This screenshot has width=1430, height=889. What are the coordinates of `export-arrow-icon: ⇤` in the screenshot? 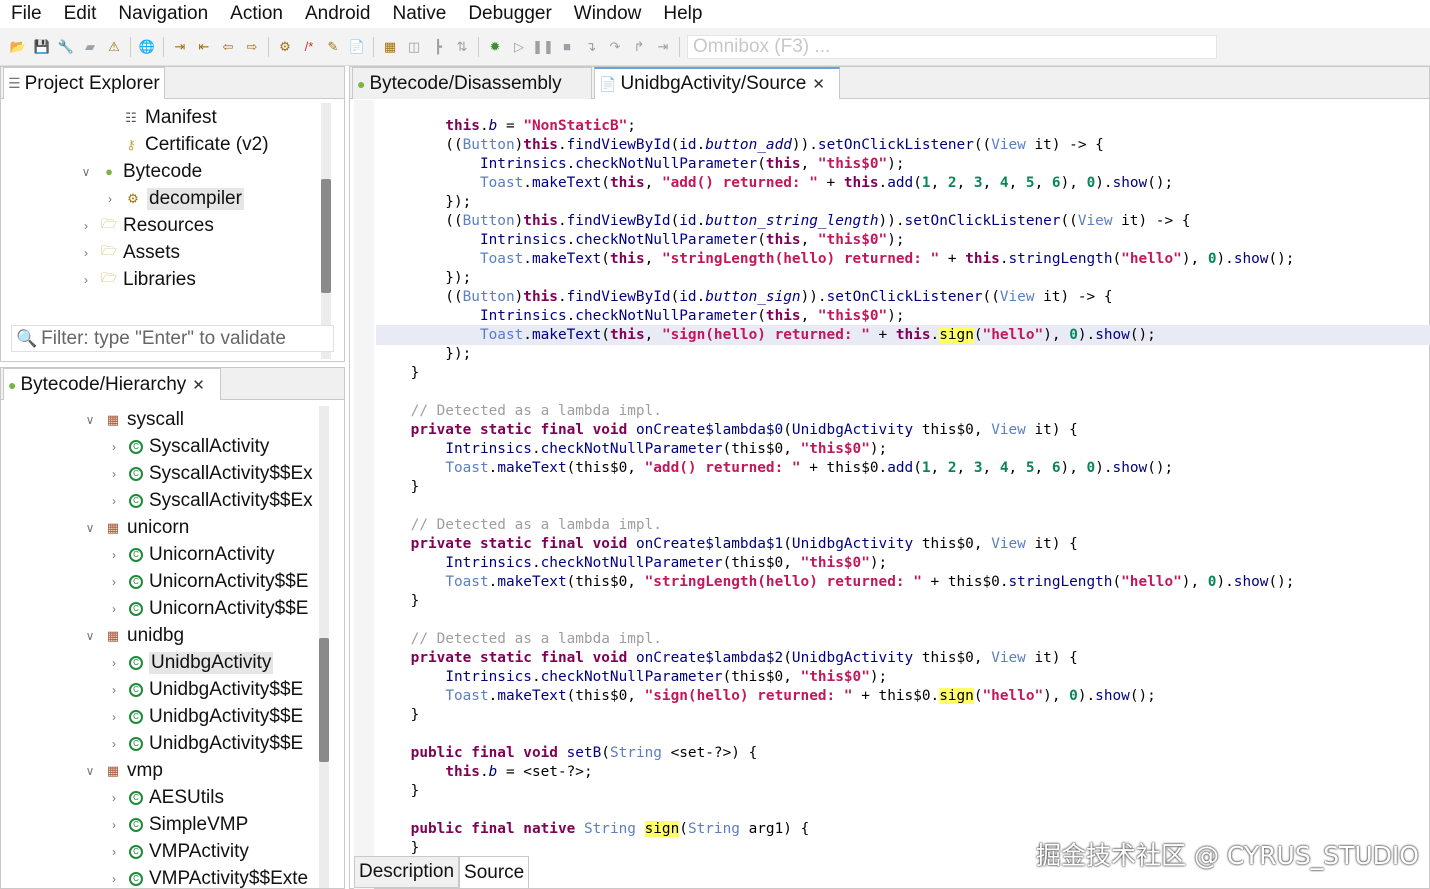 It's located at (204, 46).